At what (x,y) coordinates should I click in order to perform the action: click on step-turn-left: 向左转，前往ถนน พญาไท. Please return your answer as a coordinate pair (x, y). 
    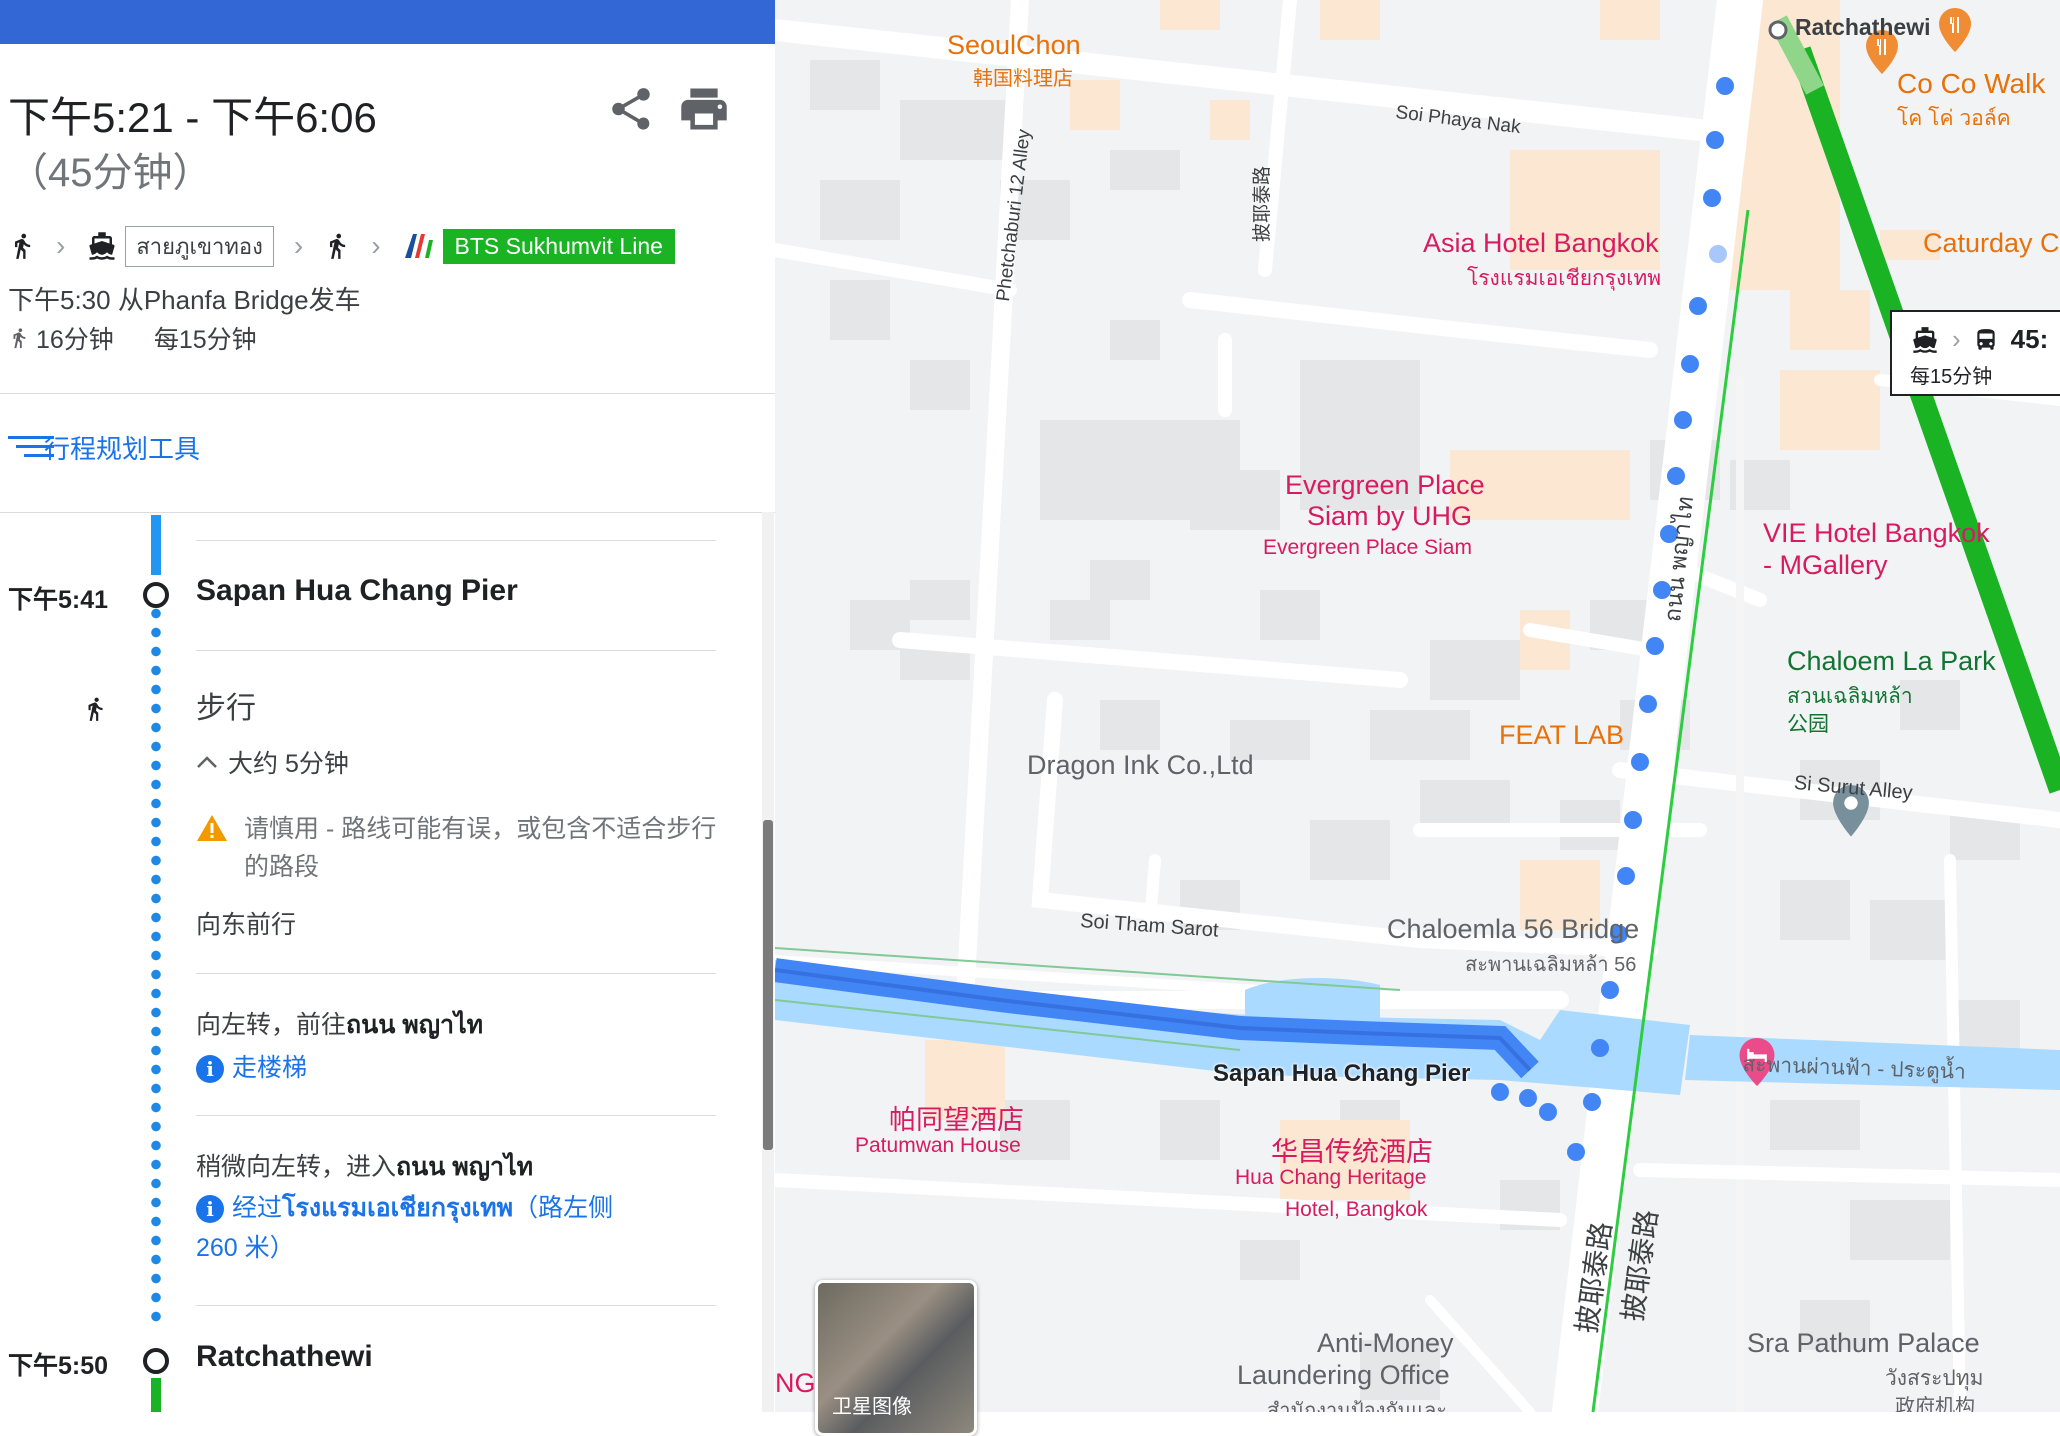
    Looking at the image, I should click on (339, 1025).